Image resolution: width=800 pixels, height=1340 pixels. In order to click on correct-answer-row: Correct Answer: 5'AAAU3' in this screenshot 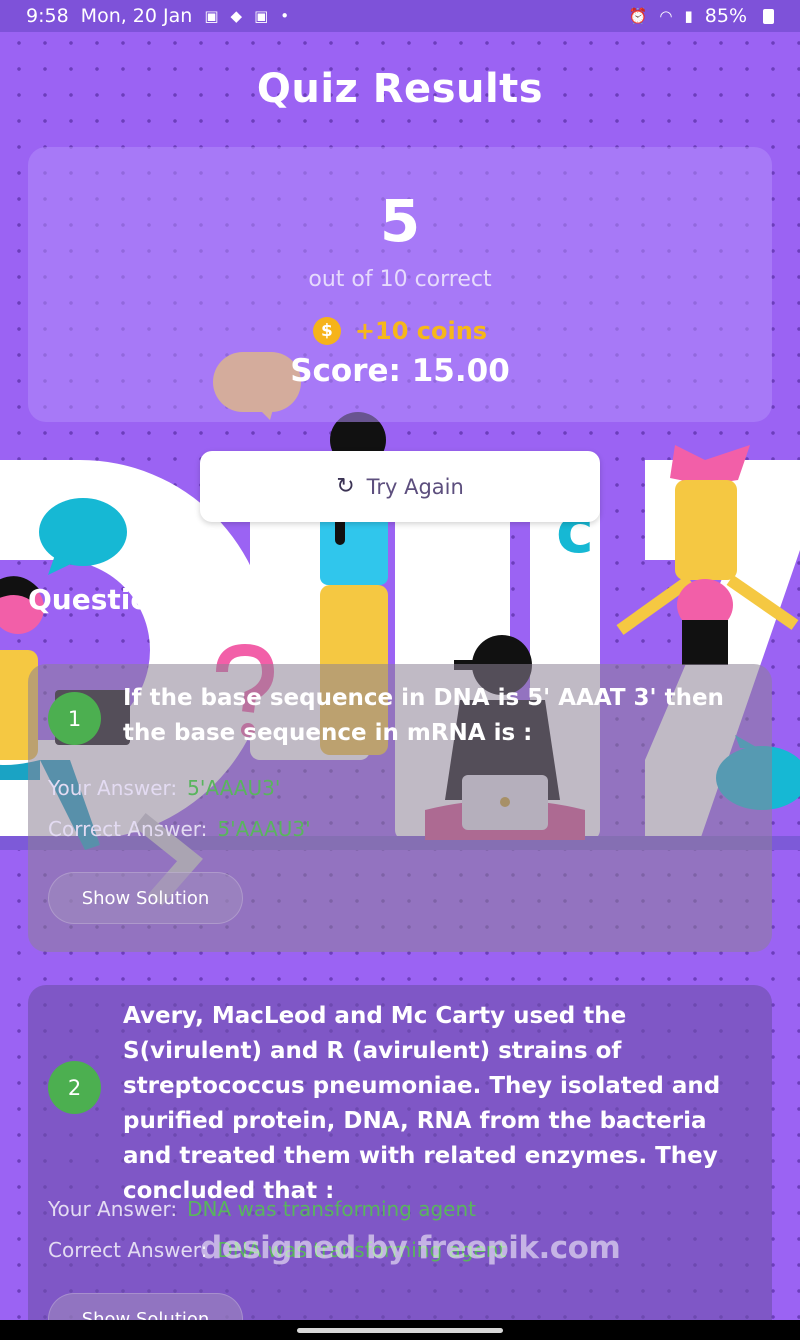, I will do `click(179, 829)`.